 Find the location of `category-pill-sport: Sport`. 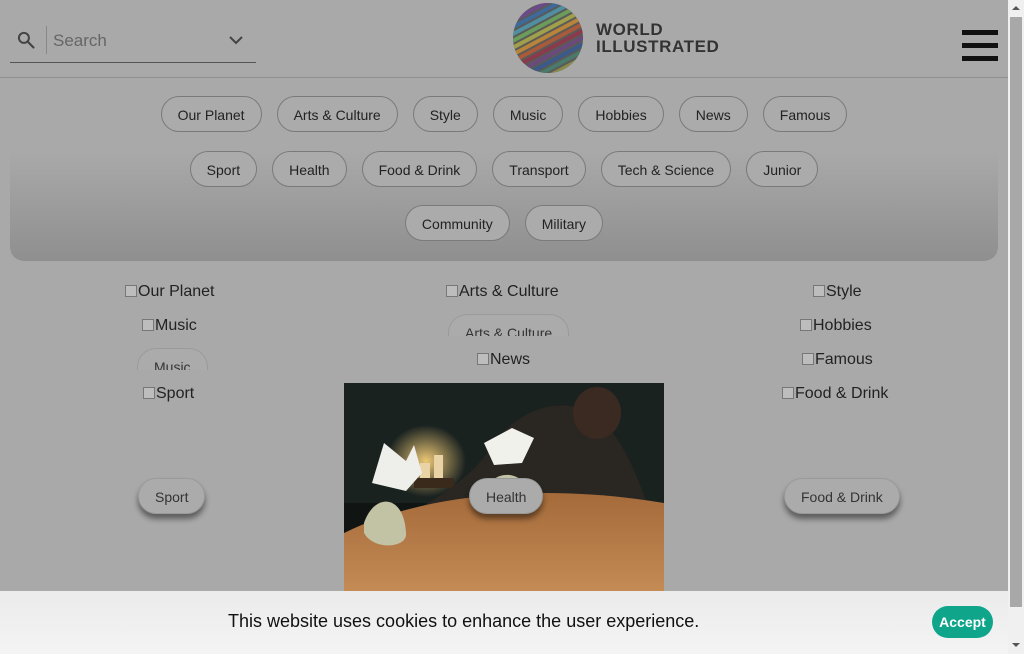

category-pill-sport: Sport is located at coordinates (223, 169).